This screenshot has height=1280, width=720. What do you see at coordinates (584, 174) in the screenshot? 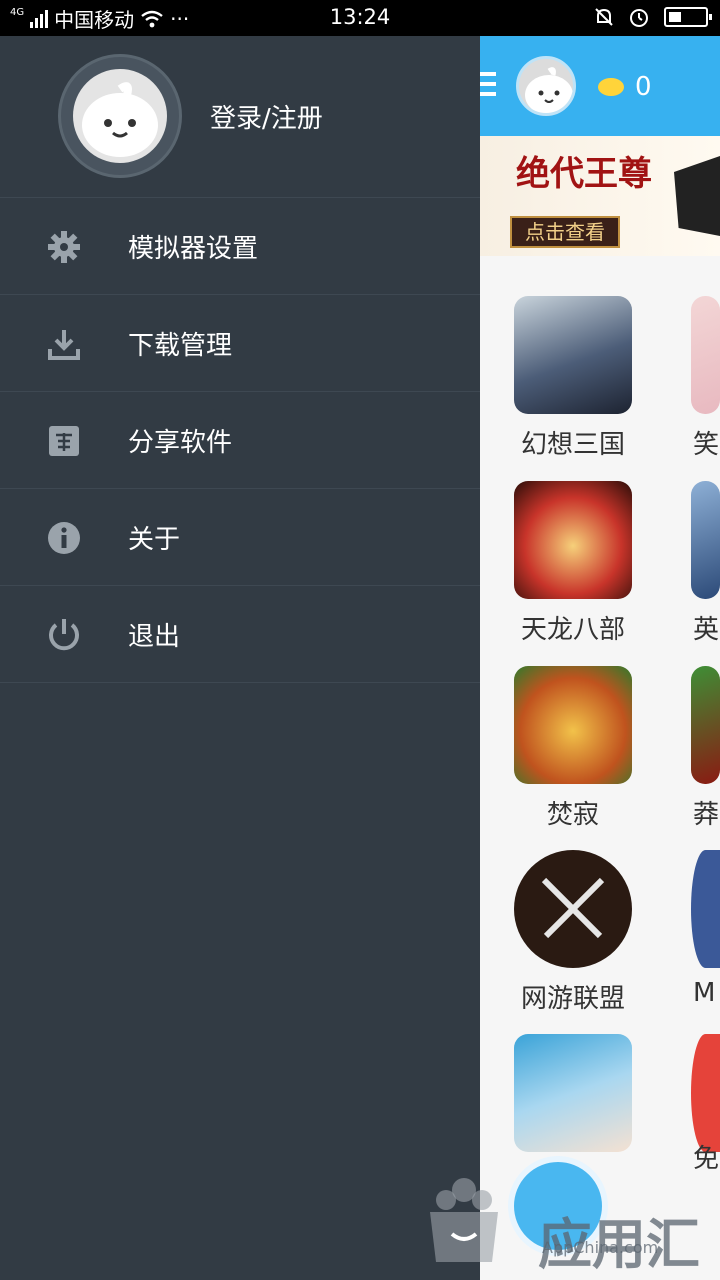
I see `banner-title: 绝代王尊` at bounding box center [584, 174].